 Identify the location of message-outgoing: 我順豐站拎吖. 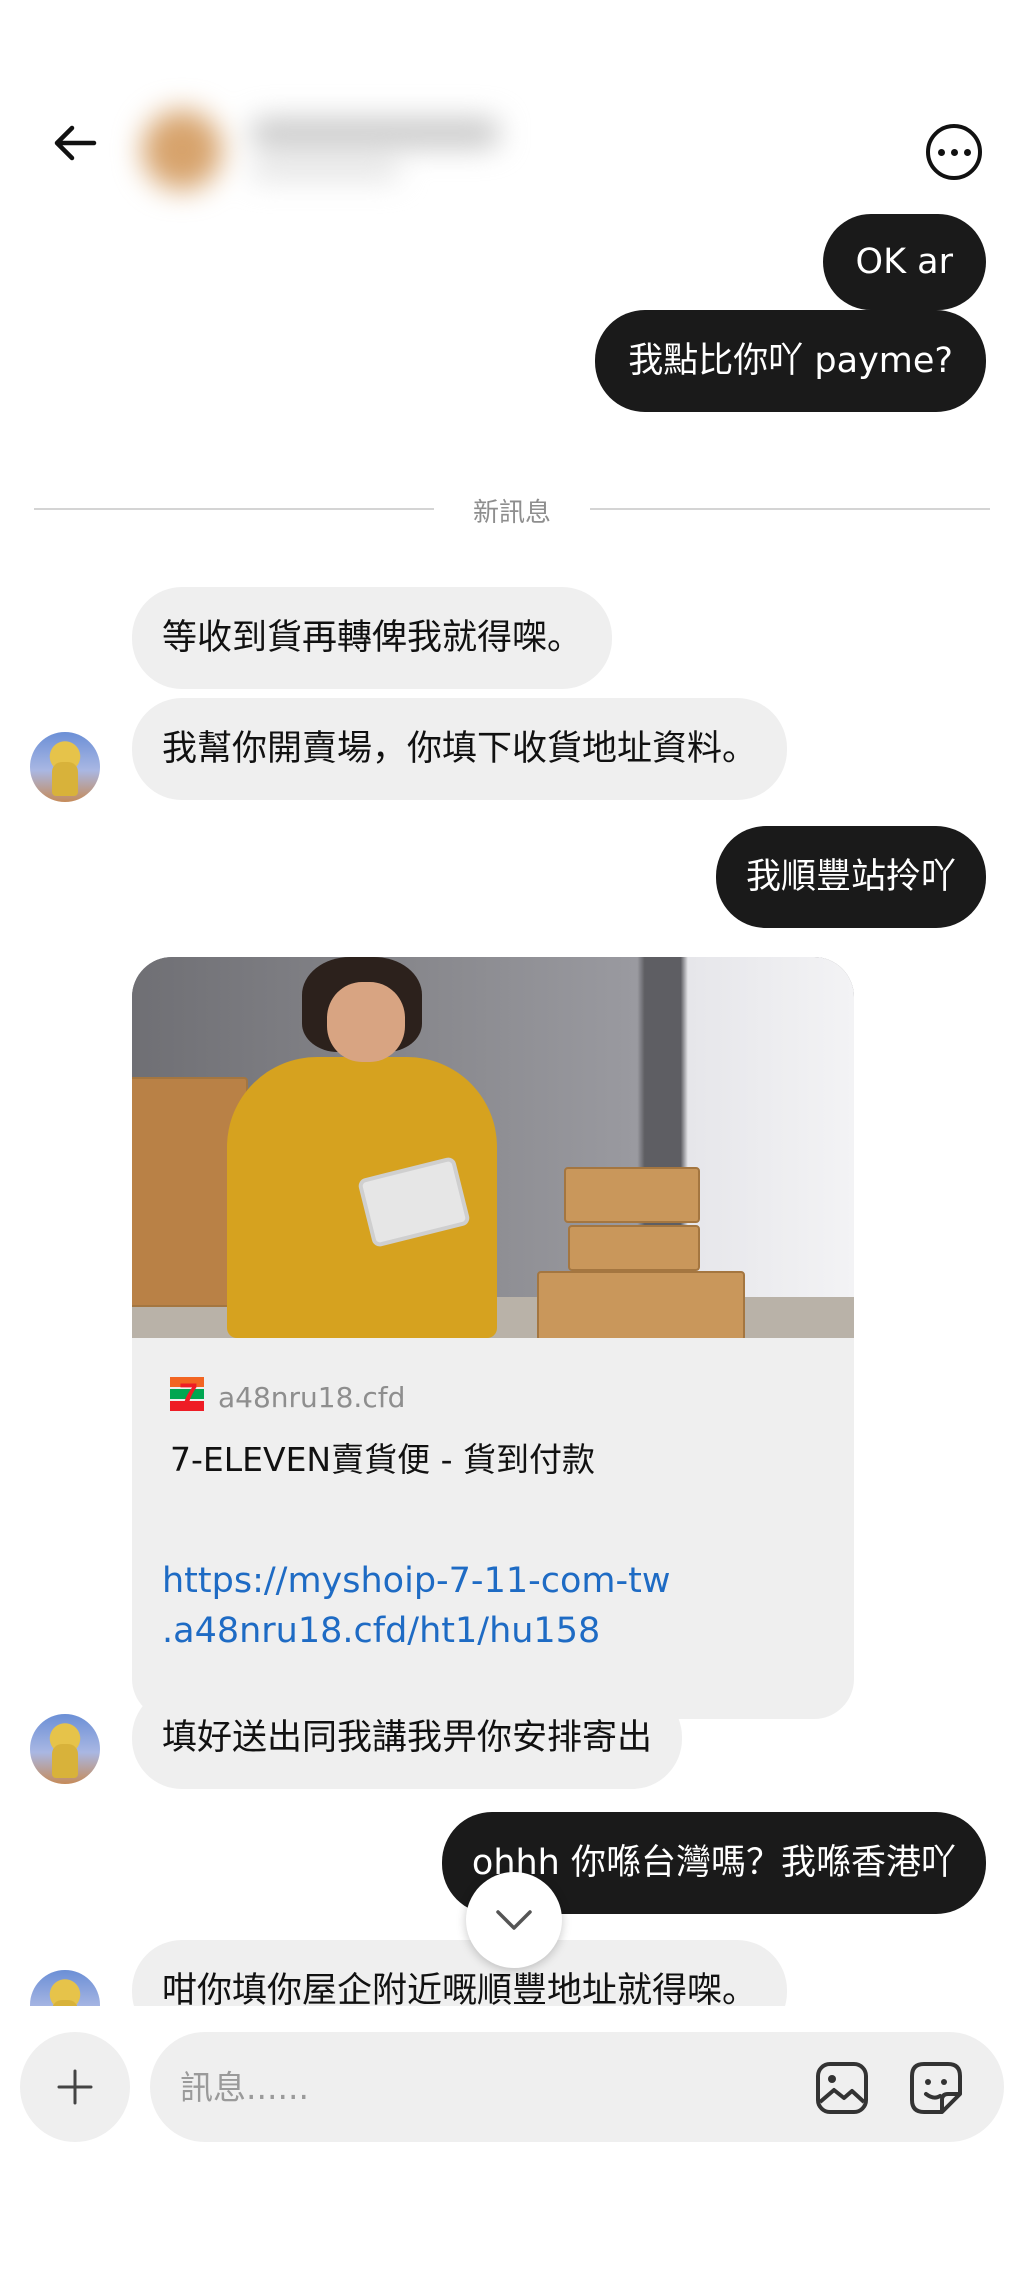
(850, 877).